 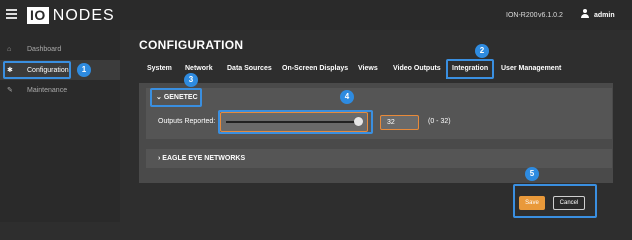 What do you see at coordinates (191, 45) in the screenshot?
I see `page-title: CONFIGURATION` at bounding box center [191, 45].